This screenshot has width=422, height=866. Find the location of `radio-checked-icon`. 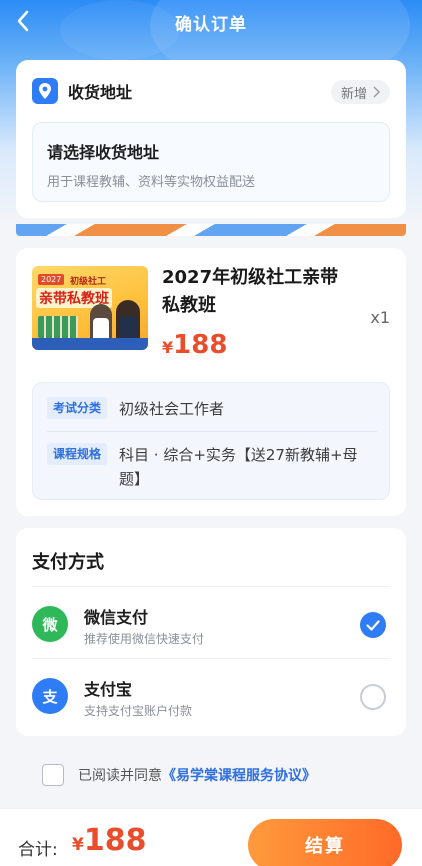

radio-checked-icon is located at coordinates (373, 625).